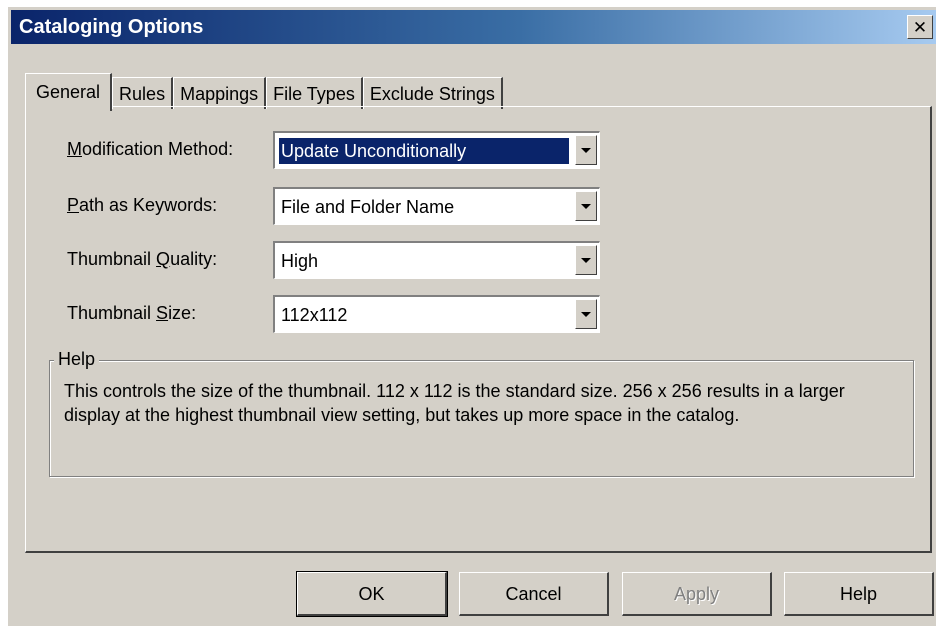  What do you see at coordinates (534, 594) in the screenshot?
I see `cancel-button: Cancel` at bounding box center [534, 594].